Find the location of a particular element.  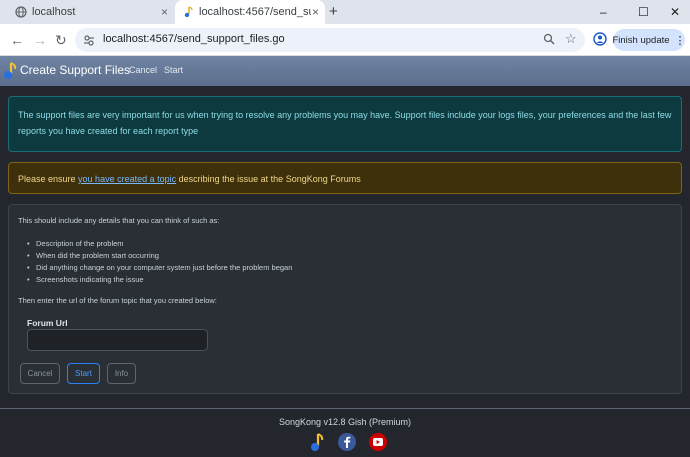

list-item: Description of the problem is located at coordinates (159, 244).